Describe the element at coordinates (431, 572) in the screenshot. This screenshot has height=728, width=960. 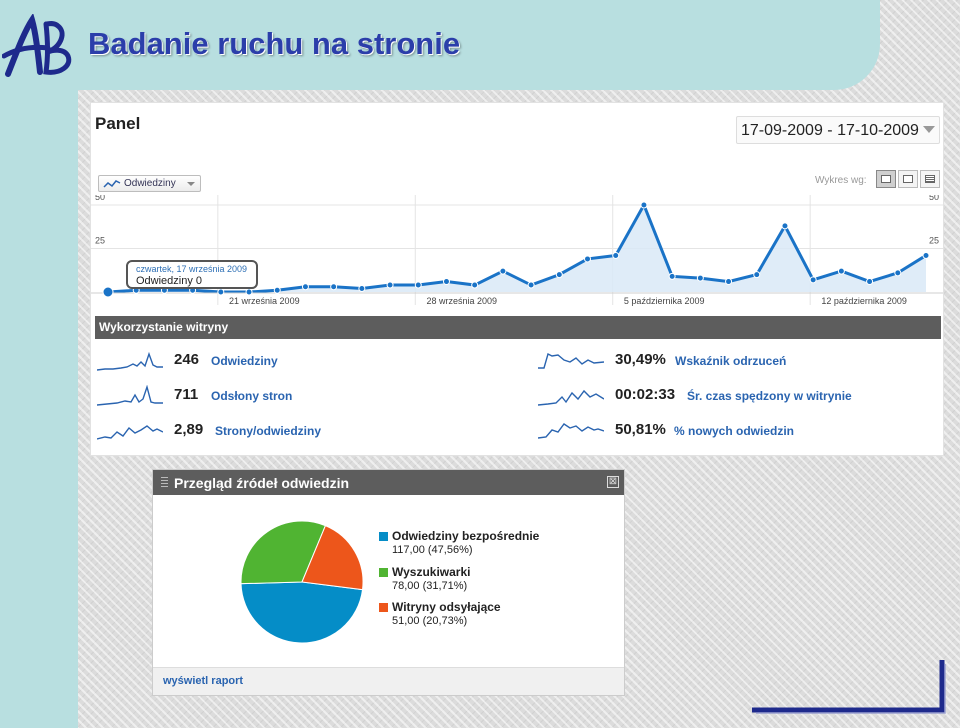
I see `legend-name: Wyszukiwarki` at that location.